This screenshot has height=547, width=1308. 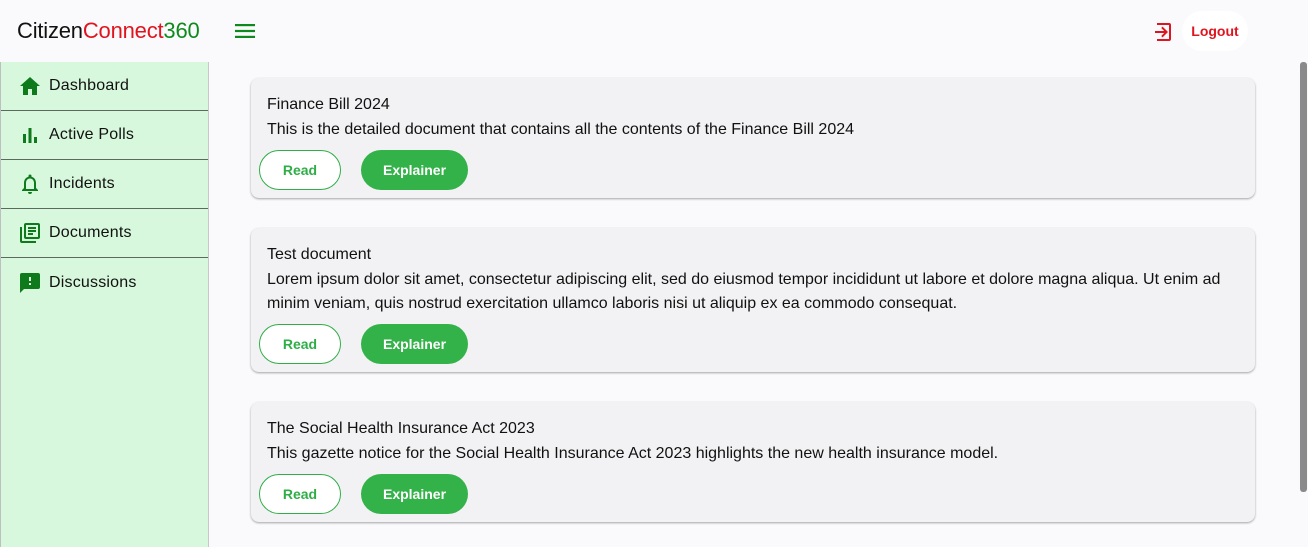 What do you see at coordinates (401, 428) in the screenshot?
I see `document-title: The Social Health Insurance Act 2023` at bounding box center [401, 428].